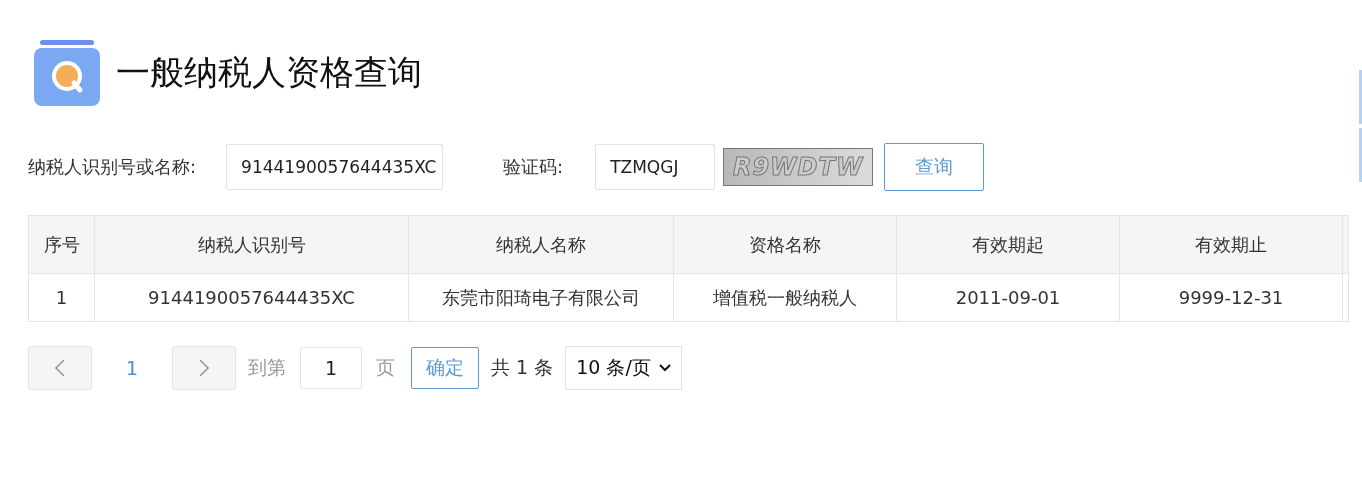 Image resolution: width=1362 pixels, height=489 pixels. What do you see at coordinates (1008, 297) in the screenshot?
I see `table-cell: 2011-09-01` at bounding box center [1008, 297].